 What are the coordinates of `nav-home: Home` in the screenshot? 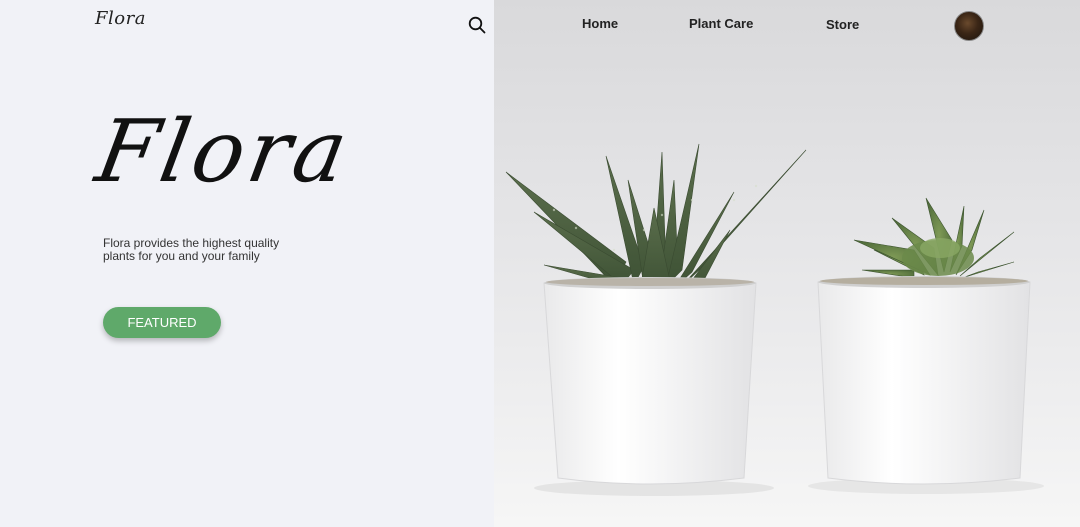 It's located at (600, 23).